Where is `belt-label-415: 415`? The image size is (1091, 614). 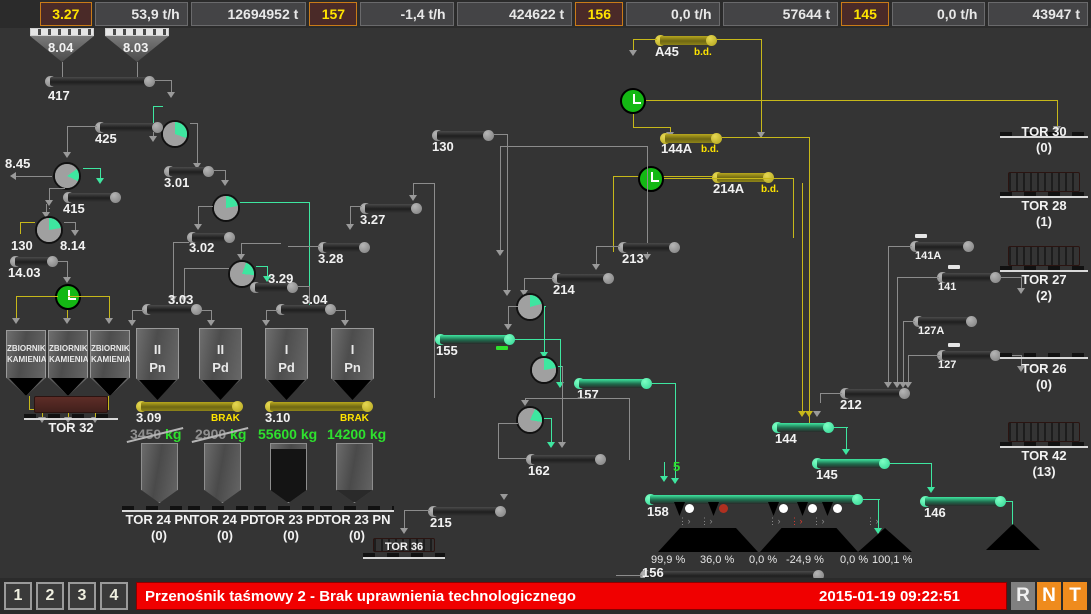
belt-label-415: 415 is located at coordinates (74, 208).